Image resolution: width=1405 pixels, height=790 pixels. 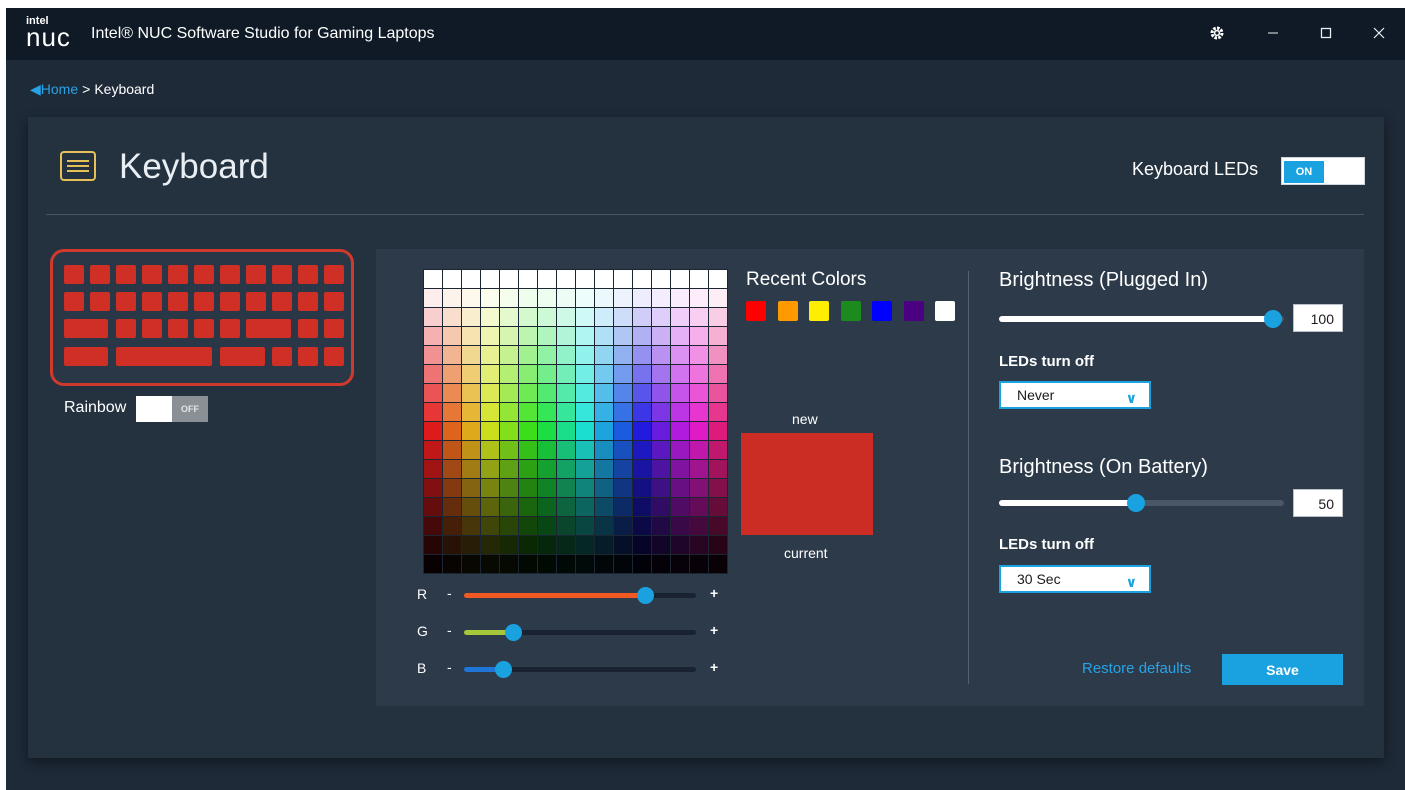 What do you see at coordinates (1323, 171) in the screenshot?
I see `keyboard-leds-toggle: ON` at bounding box center [1323, 171].